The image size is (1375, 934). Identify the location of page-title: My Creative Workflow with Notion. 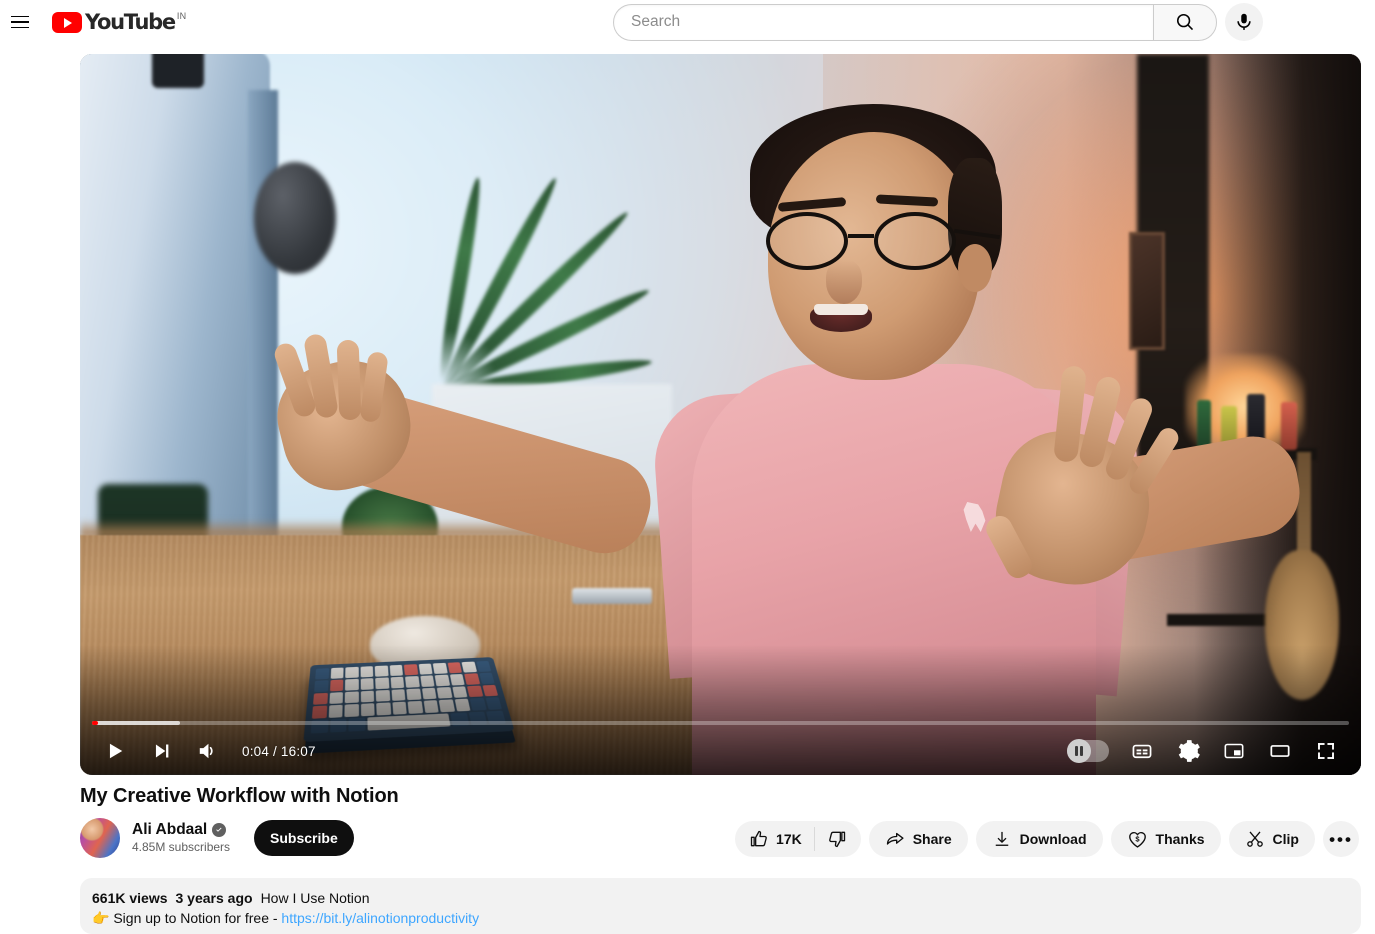
(239, 796).